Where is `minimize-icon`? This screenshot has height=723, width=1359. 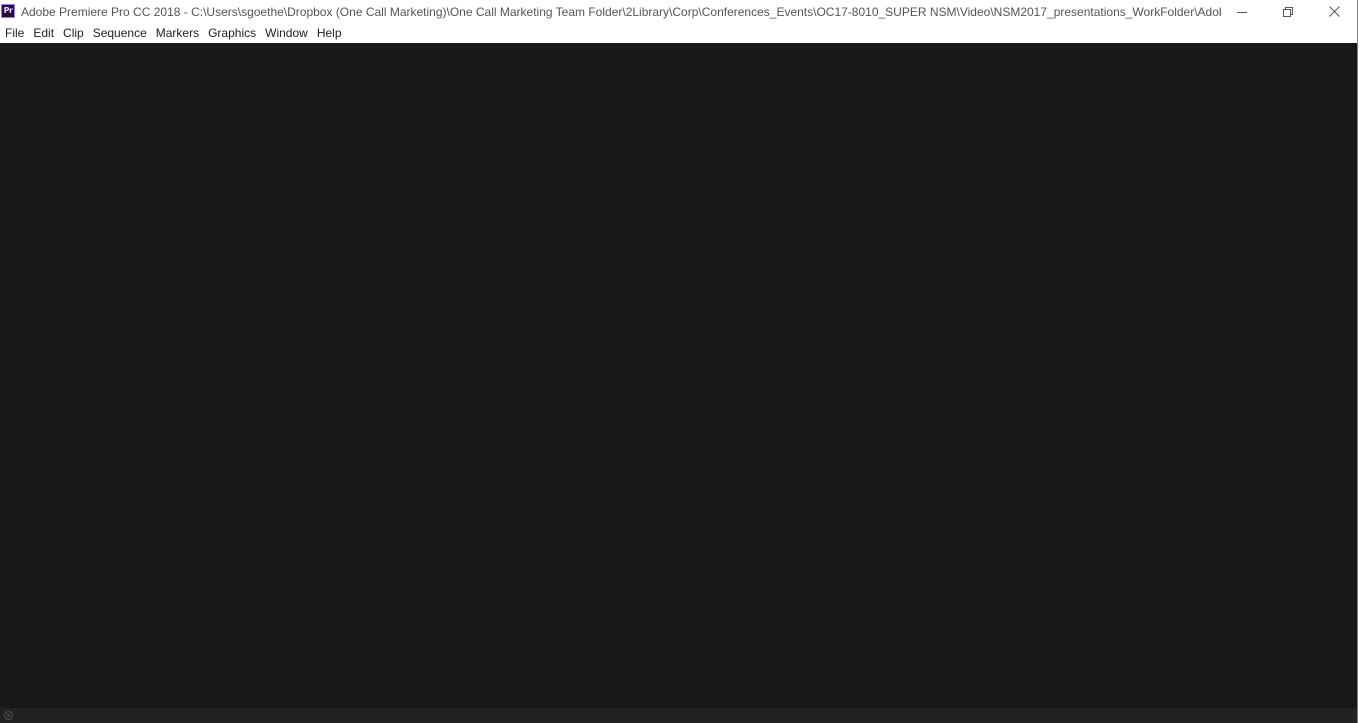 minimize-icon is located at coordinates (1242, 12).